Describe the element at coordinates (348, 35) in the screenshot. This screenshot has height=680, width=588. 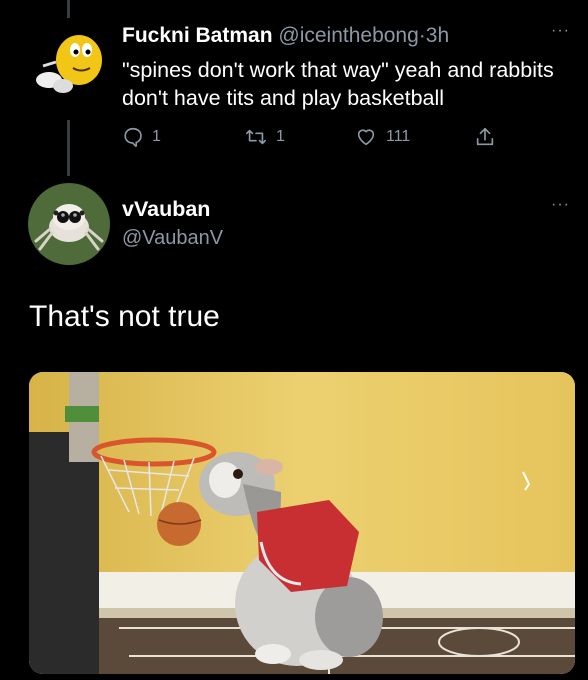
I see `user-handle: @iceinthebong` at that location.